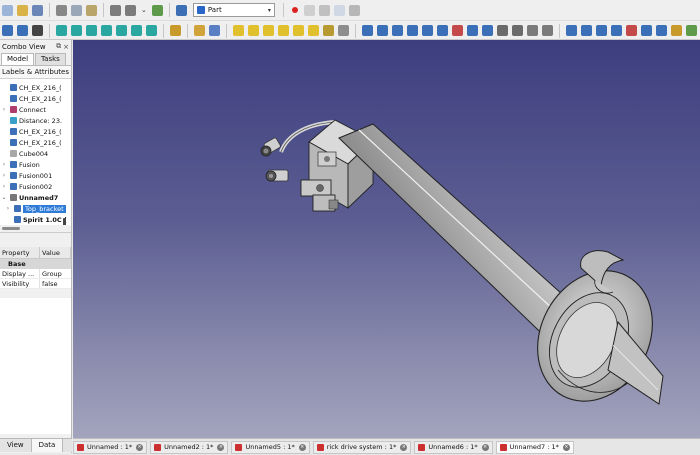 The height and width of the screenshot is (455, 700). Describe the element at coordinates (35, 264) in the screenshot. I see `property-group-base: Base` at that location.